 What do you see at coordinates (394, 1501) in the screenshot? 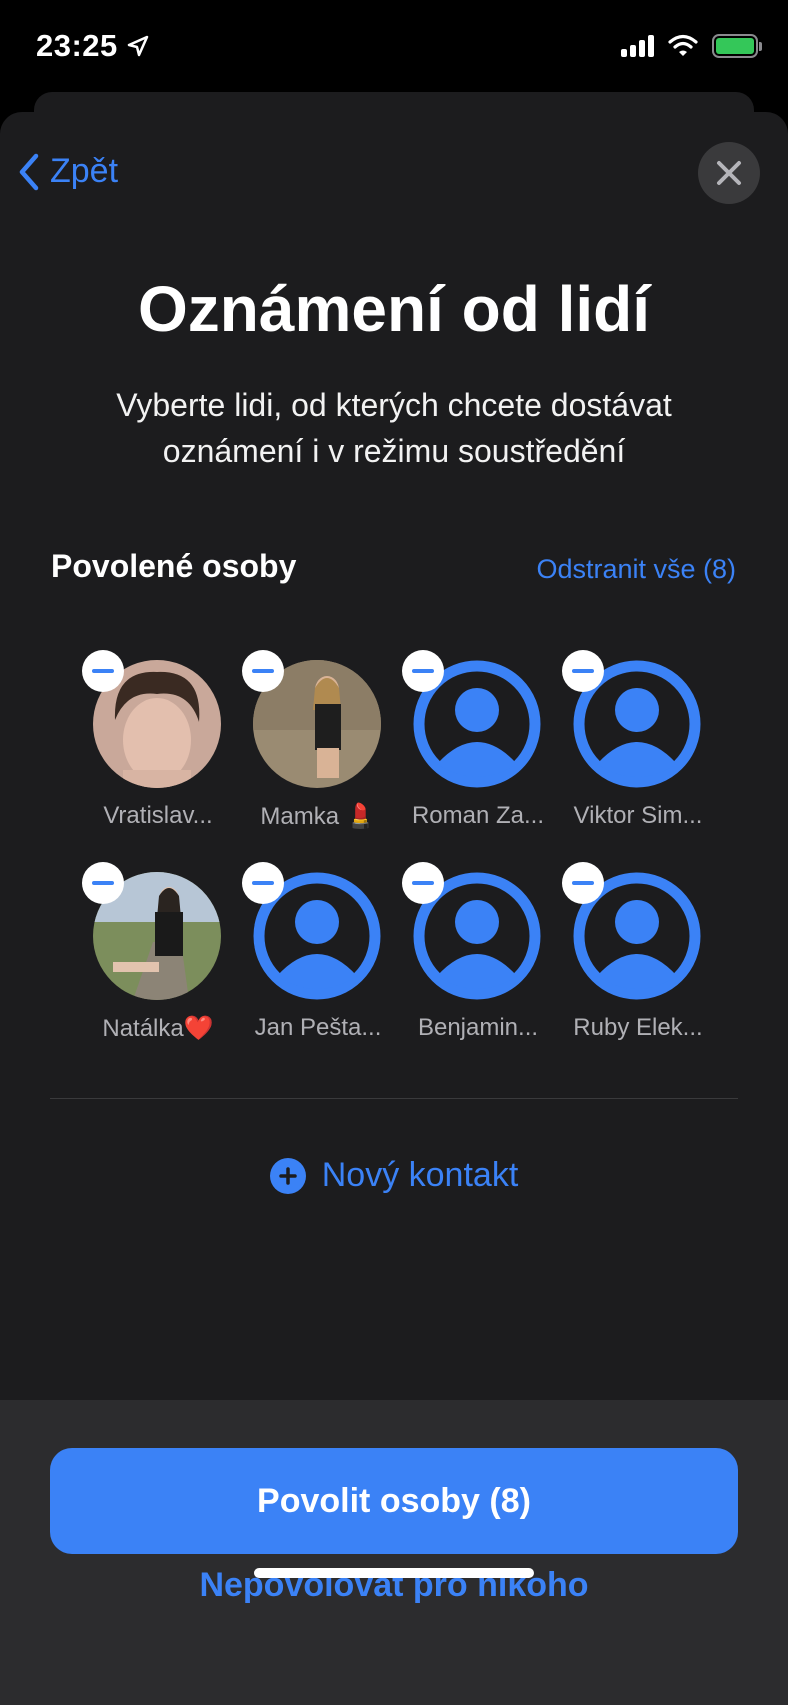
I see `allow-people-button: Povolit osoby (8)` at bounding box center [394, 1501].